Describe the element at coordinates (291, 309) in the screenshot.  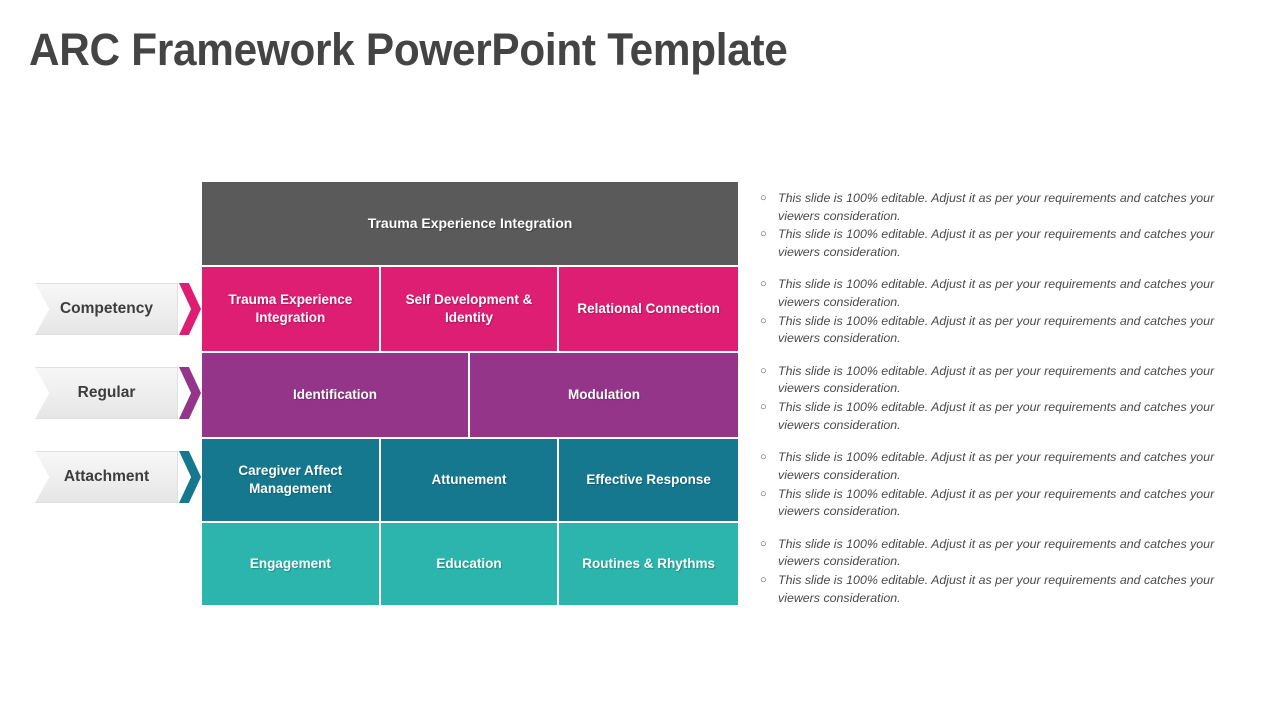
I see `matrix-cell: Trauma Experience Integration` at that location.